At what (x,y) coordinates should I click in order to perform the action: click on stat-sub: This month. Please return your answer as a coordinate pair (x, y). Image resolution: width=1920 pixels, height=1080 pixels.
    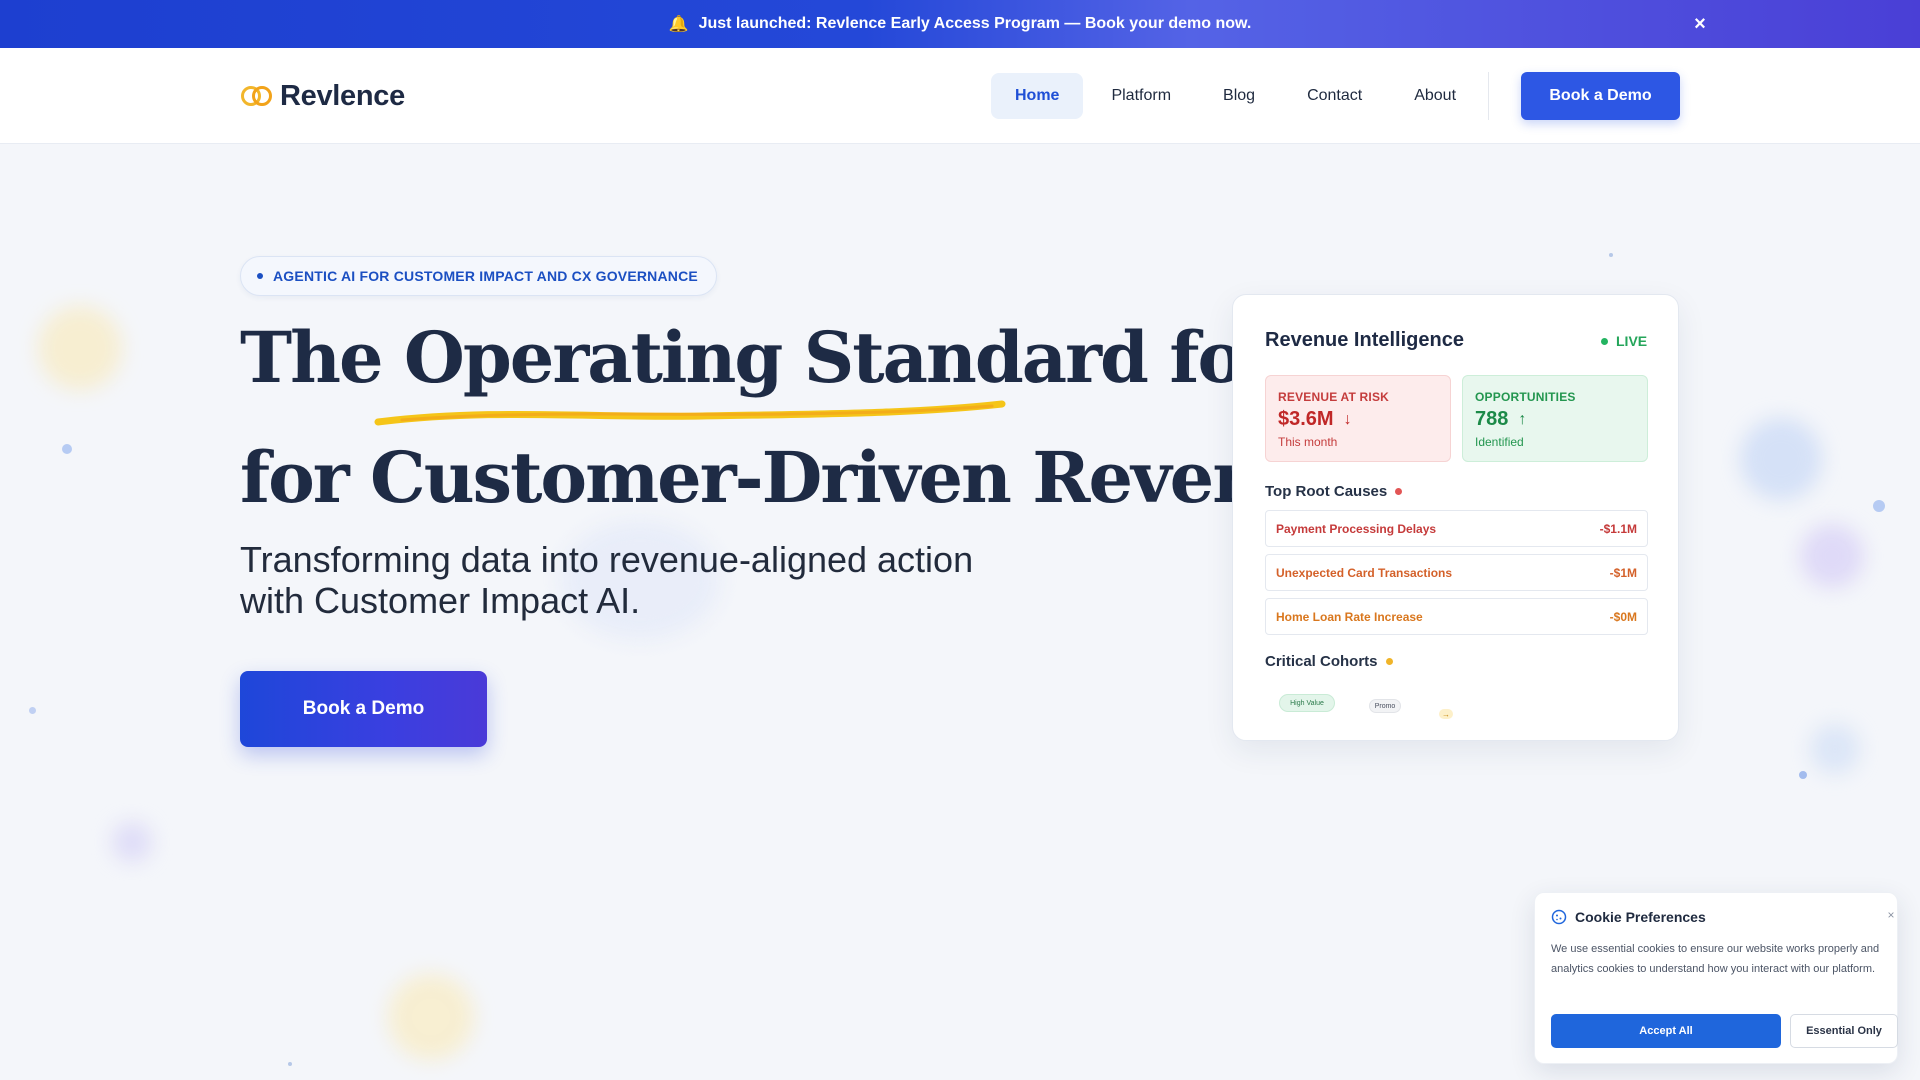
    Looking at the image, I should click on (1308, 442).